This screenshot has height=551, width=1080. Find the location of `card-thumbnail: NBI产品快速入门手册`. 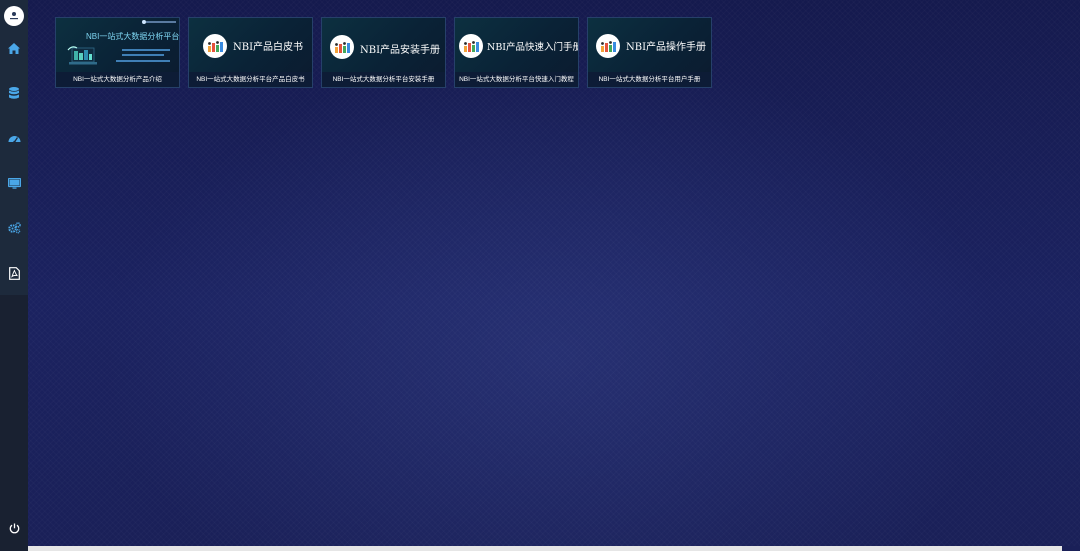

card-thumbnail: NBI产品快速入门手册 is located at coordinates (516, 45).